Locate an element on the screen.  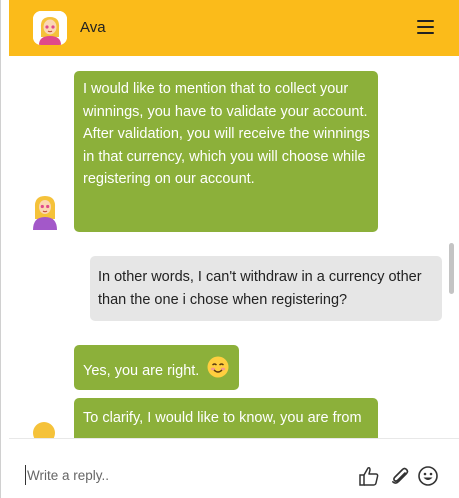
reply-input is located at coordinates (175, 475).